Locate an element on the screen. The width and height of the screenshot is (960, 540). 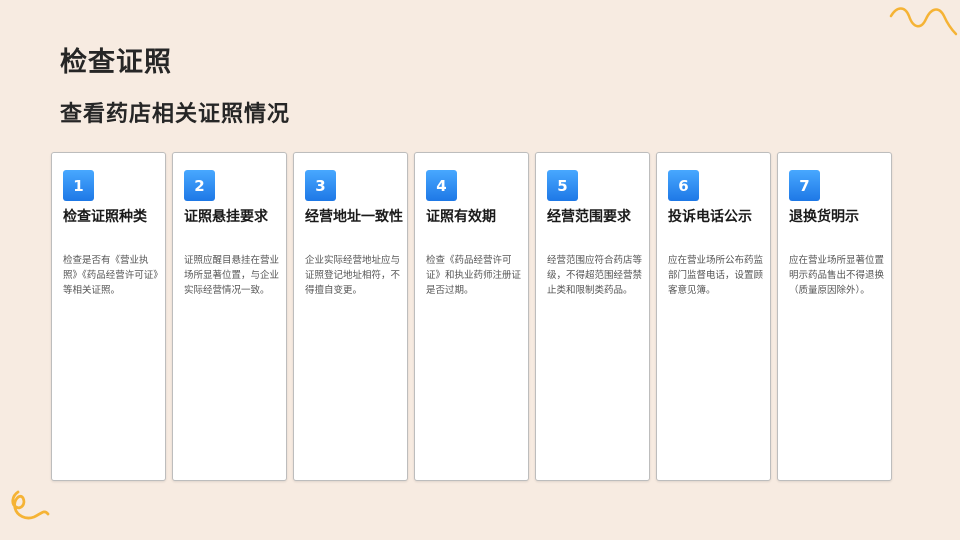
card-item: 4 证照有效期 检查《药品经营许可证》和执业药师注册证是否过期。 is located at coordinates (471, 316).